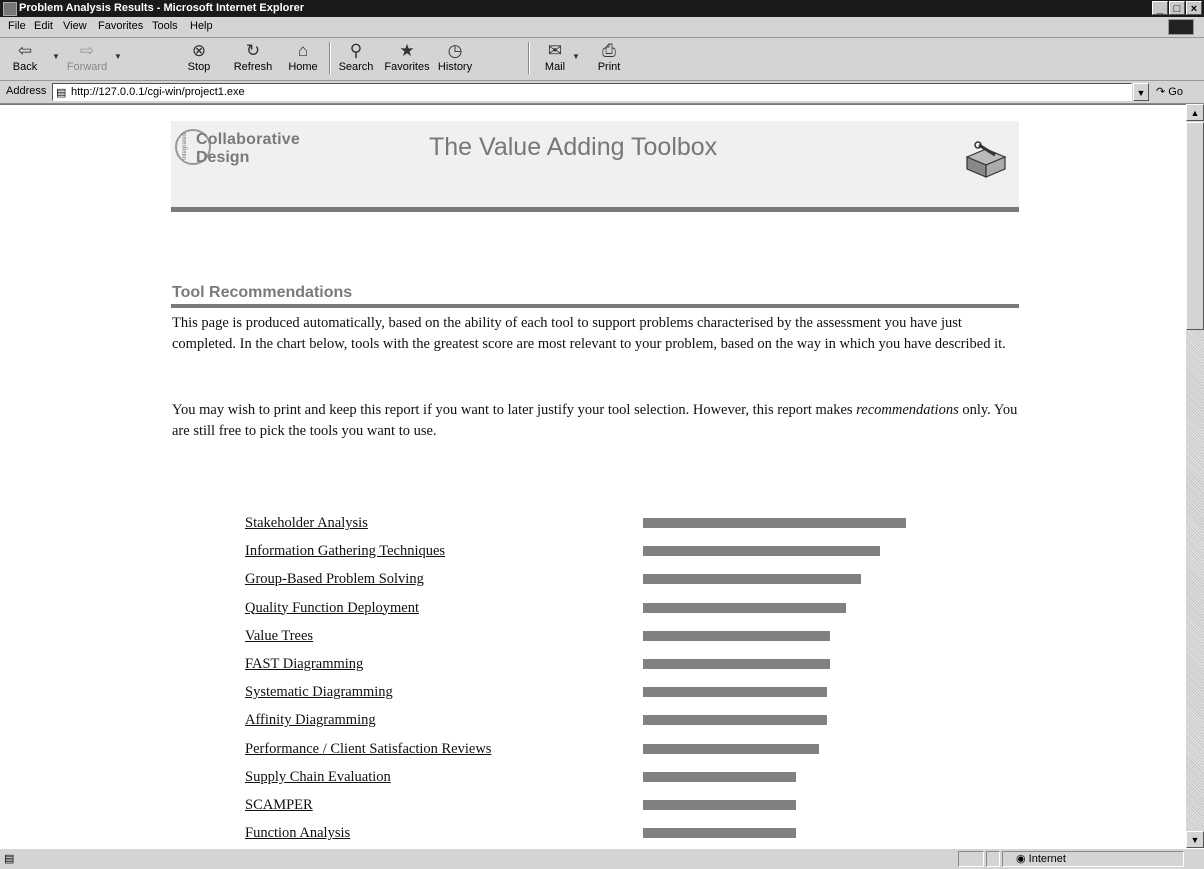  What do you see at coordinates (158, 92) in the screenshot?
I see `address-url: http://127.0.0.1/cgi-win/project1.exe` at bounding box center [158, 92].